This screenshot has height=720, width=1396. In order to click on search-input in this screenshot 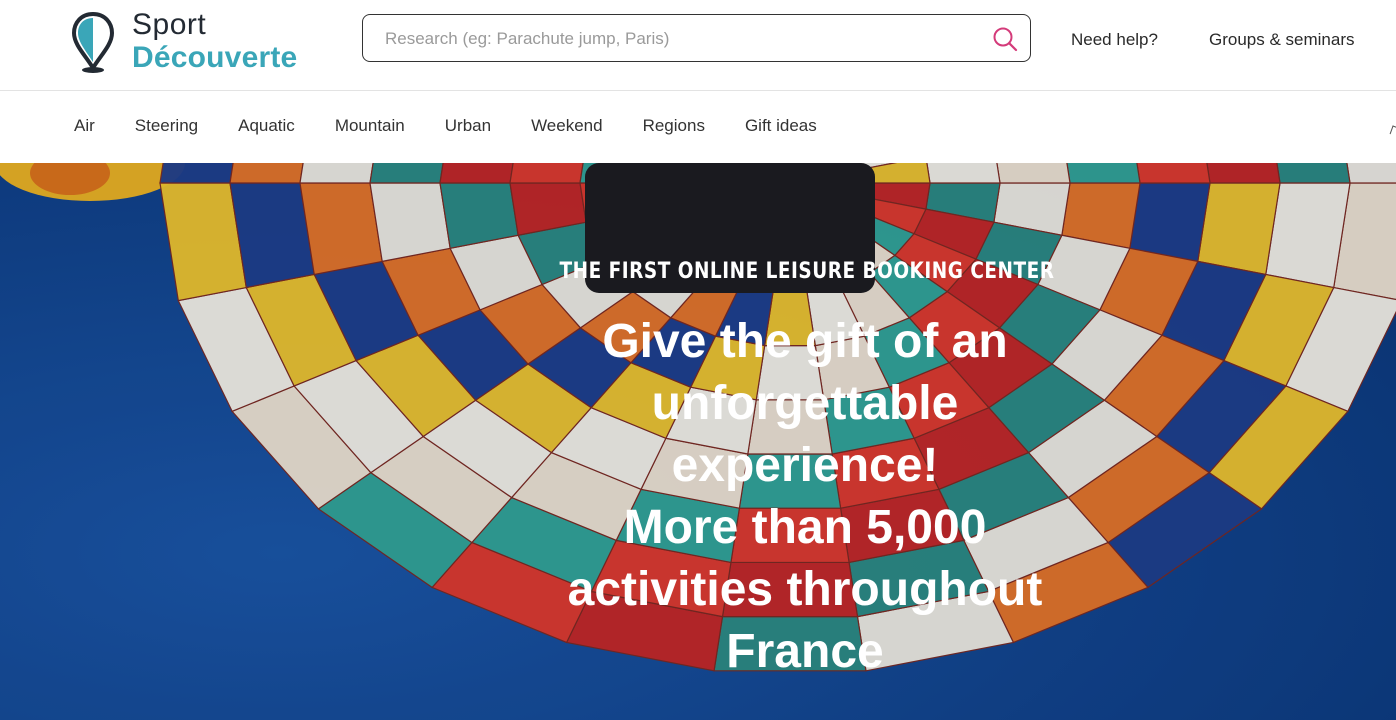, I will do `click(685, 39)`.